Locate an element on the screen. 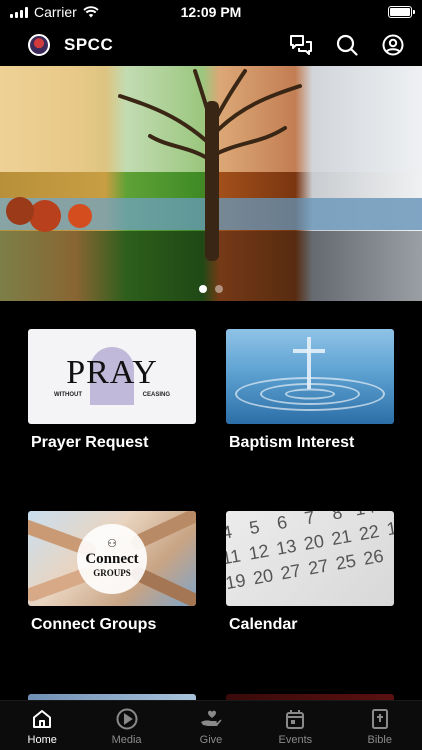 This screenshot has width=422, height=750. calendar-icon is located at coordinates (295, 719).